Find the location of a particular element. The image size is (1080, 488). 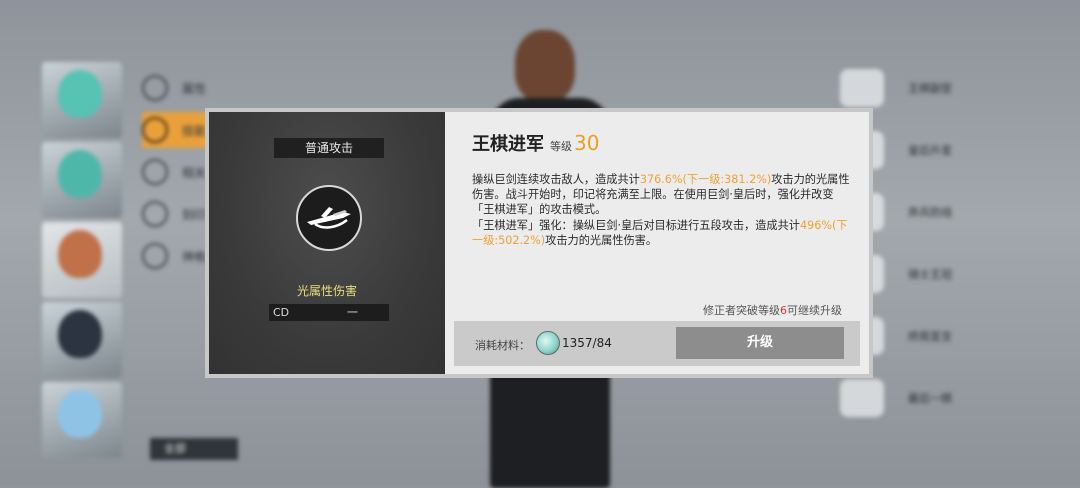

menu-item-label: 相关 is located at coordinates (194, 172).